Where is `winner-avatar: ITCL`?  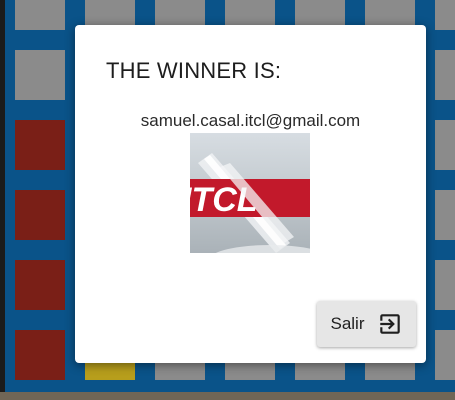 winner-avatar: ITCL is located at coordinates (250, 193).